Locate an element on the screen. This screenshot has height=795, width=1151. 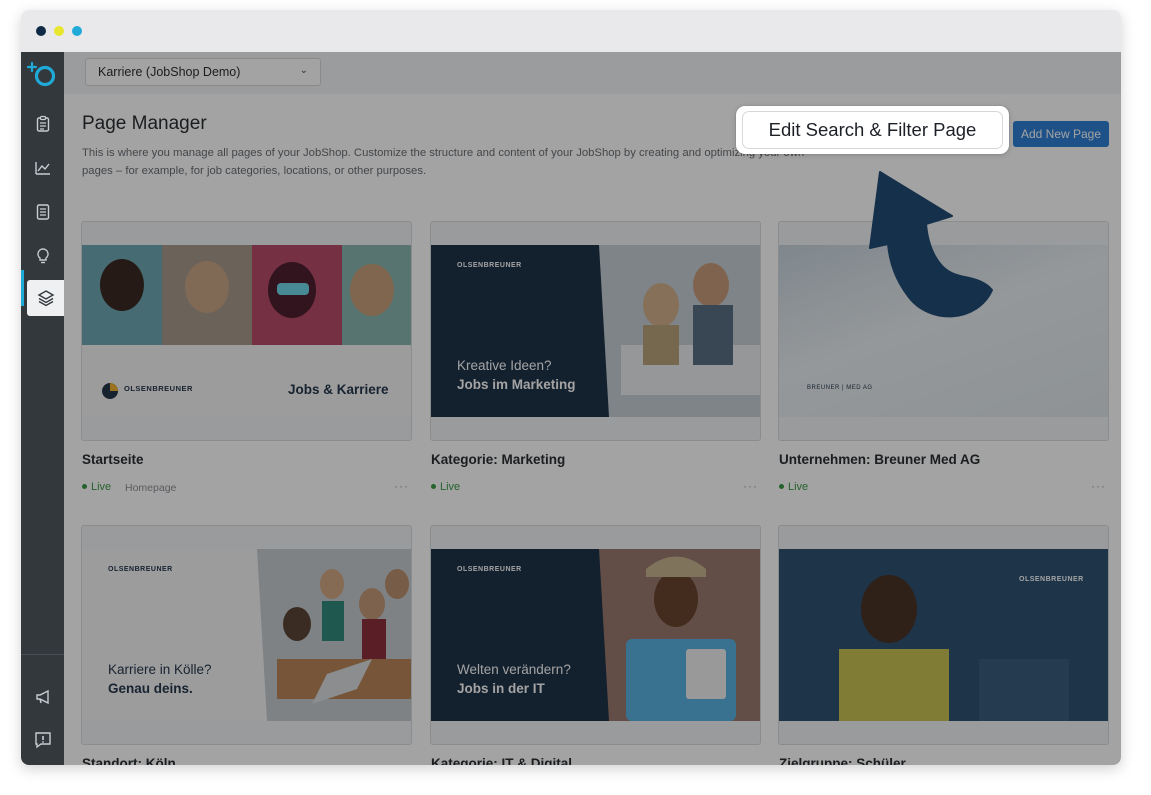
document-icon is located at coordinates (42, 212).